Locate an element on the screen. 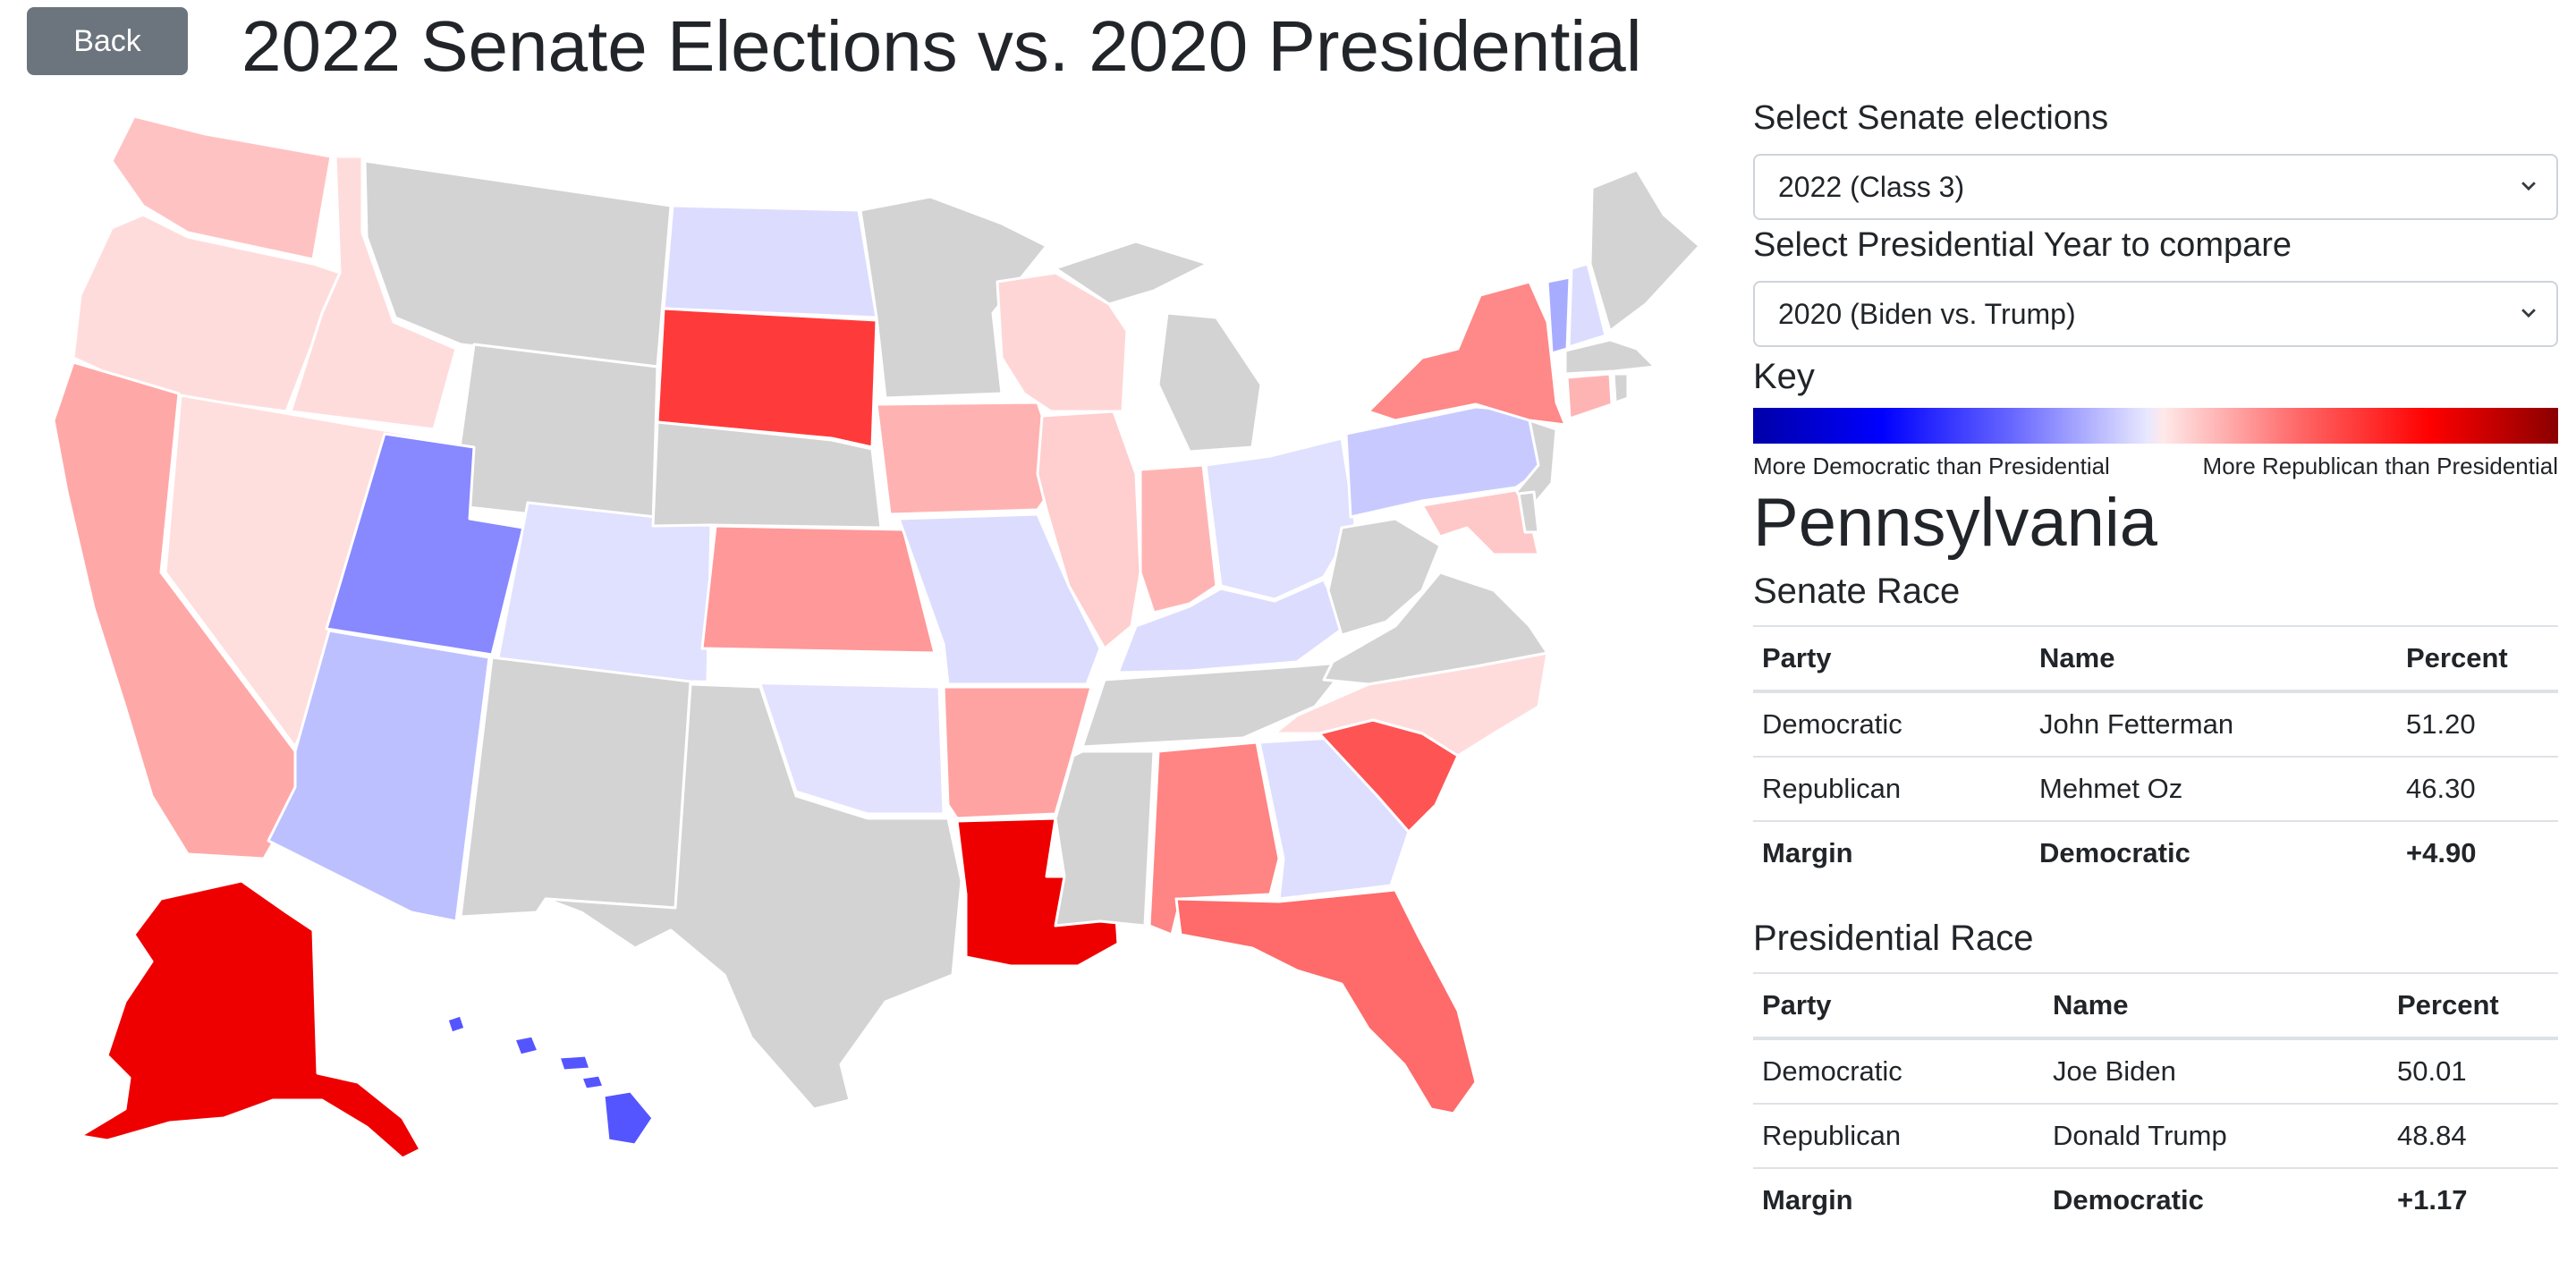  name-cell: Mehmet Oz is located at coordinates (2213, 789).